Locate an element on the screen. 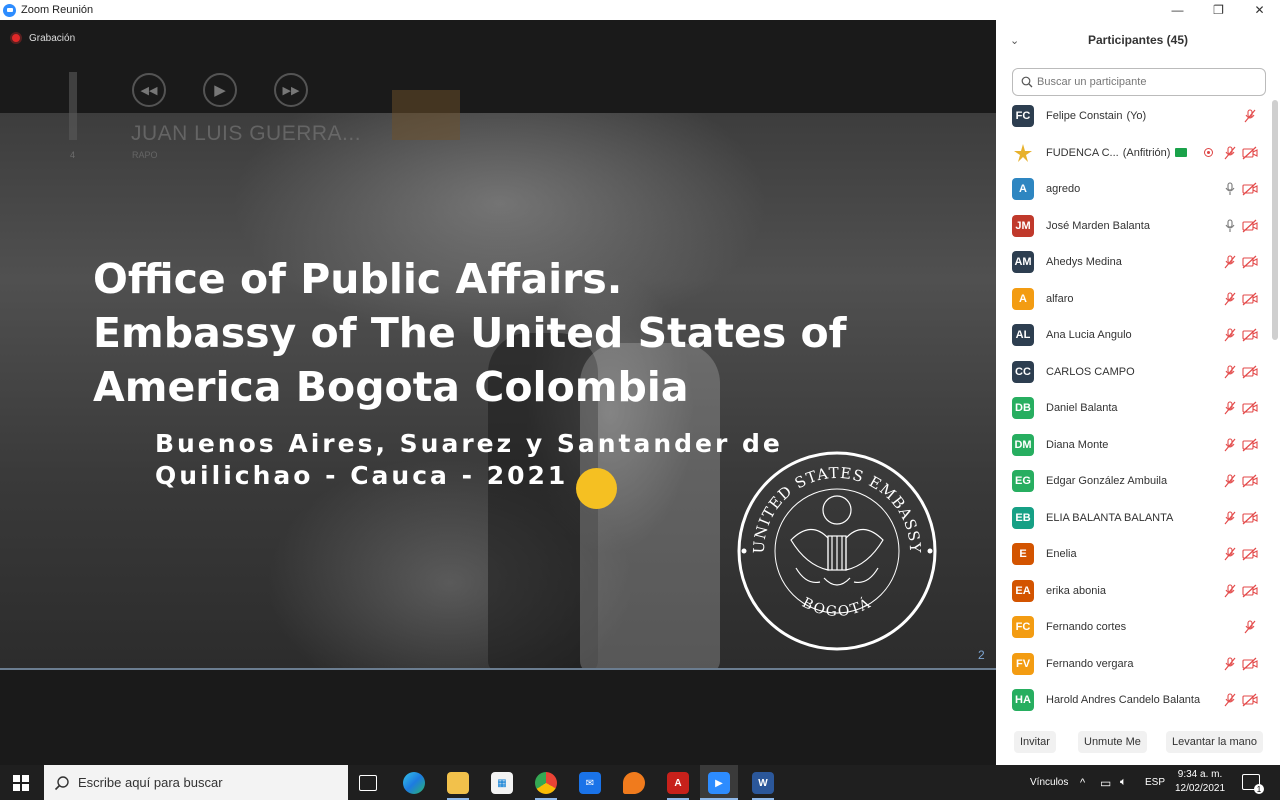  play-button: ▶ is located at coordinates (220, 90).